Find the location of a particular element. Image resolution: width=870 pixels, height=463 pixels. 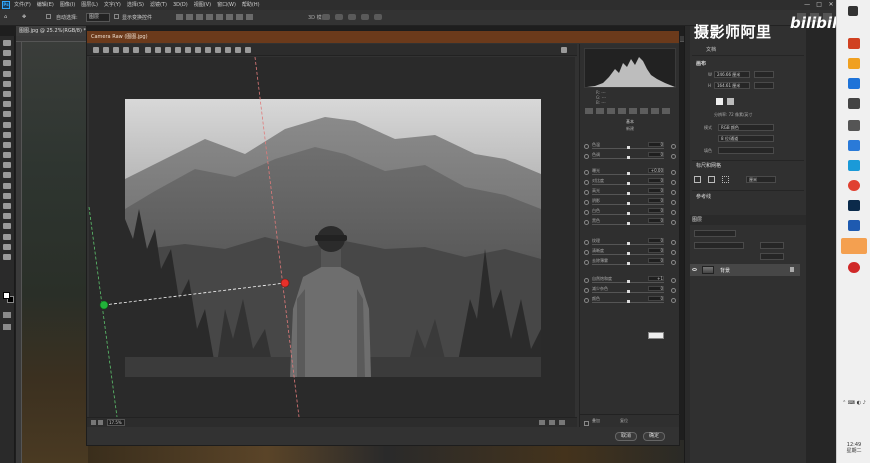

type-tool-icon is located at coordinates (7, 206).